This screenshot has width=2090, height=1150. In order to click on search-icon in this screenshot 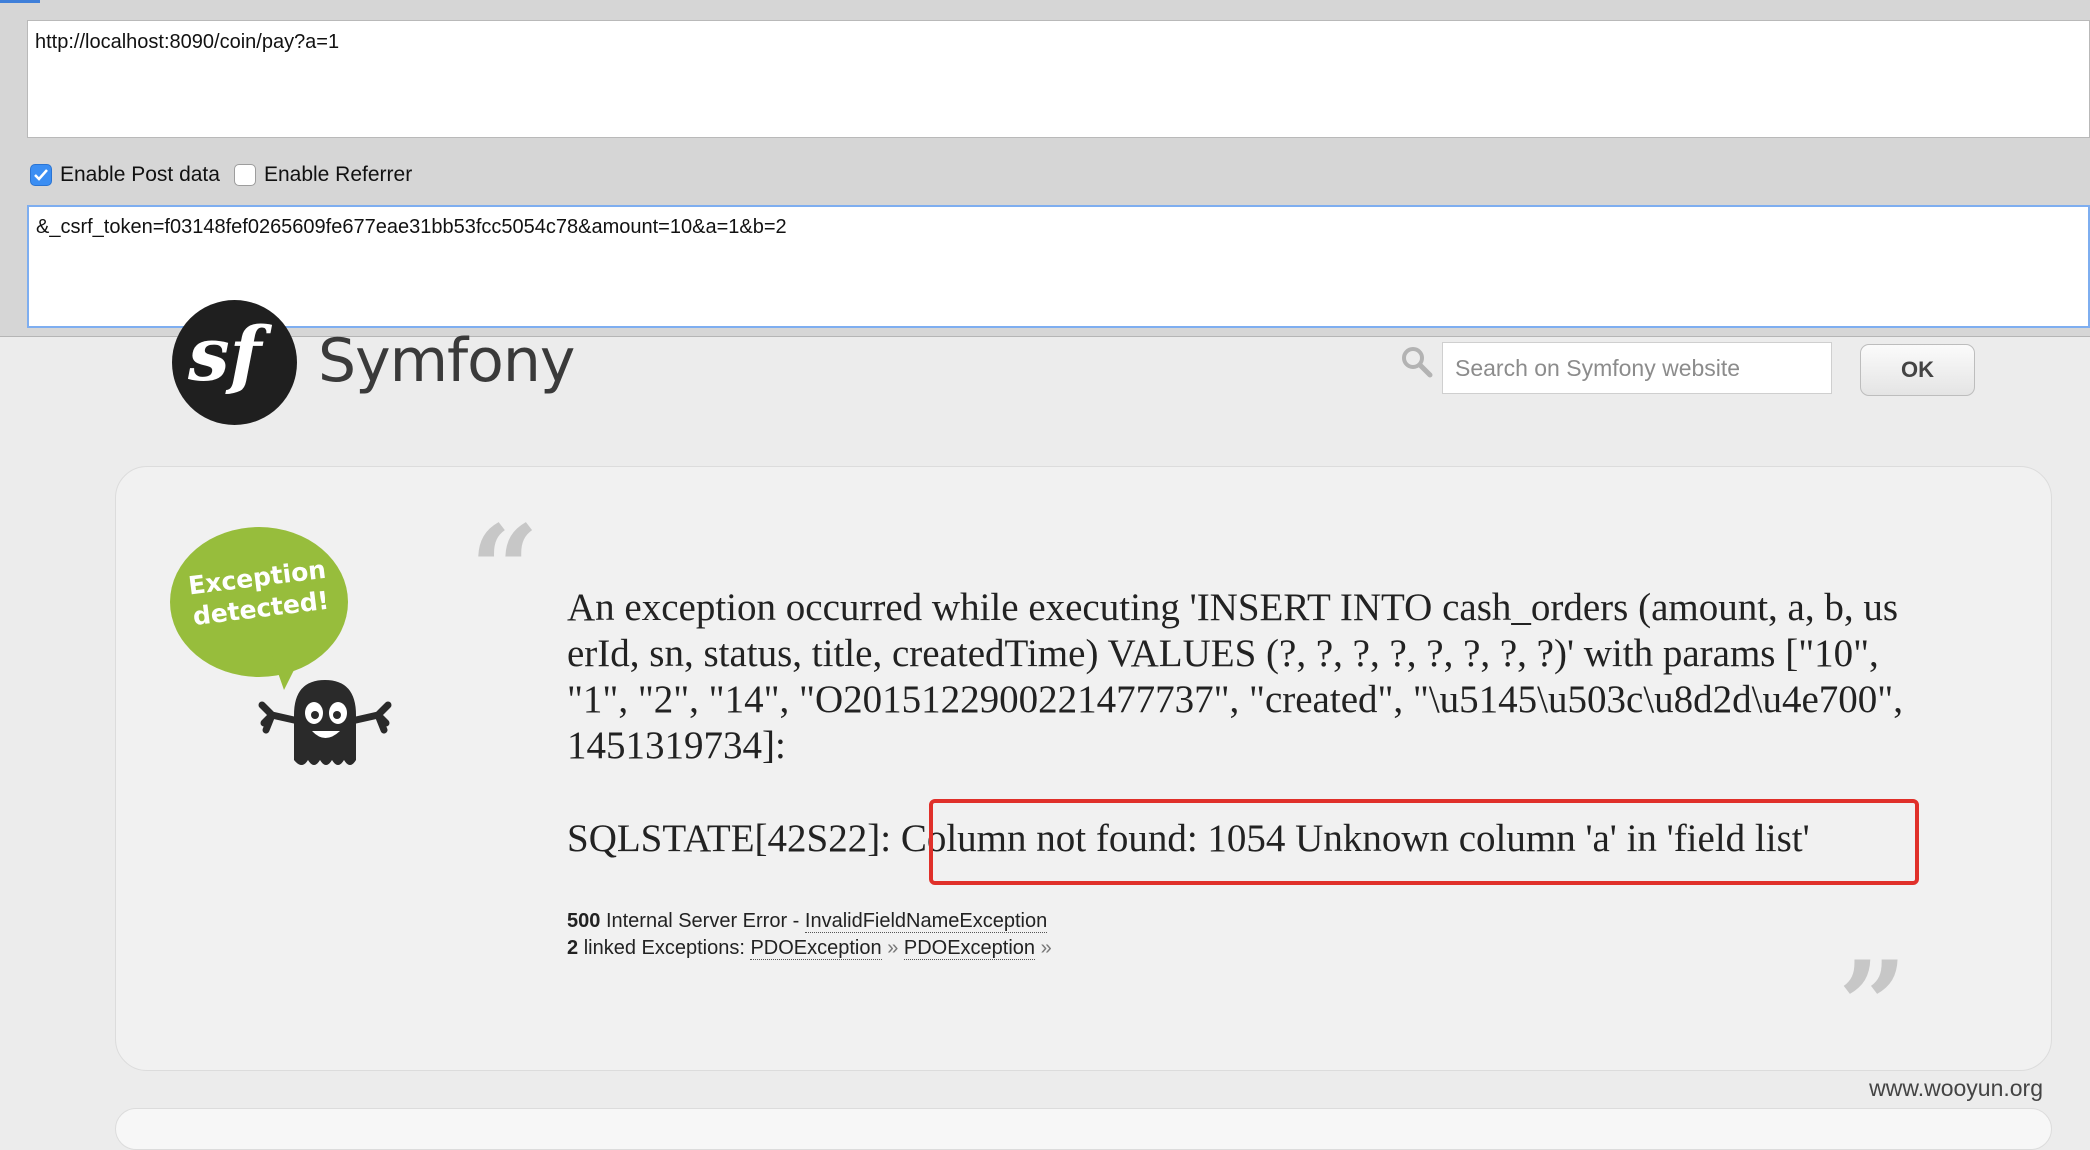, I will do `click(1417, 362)`.